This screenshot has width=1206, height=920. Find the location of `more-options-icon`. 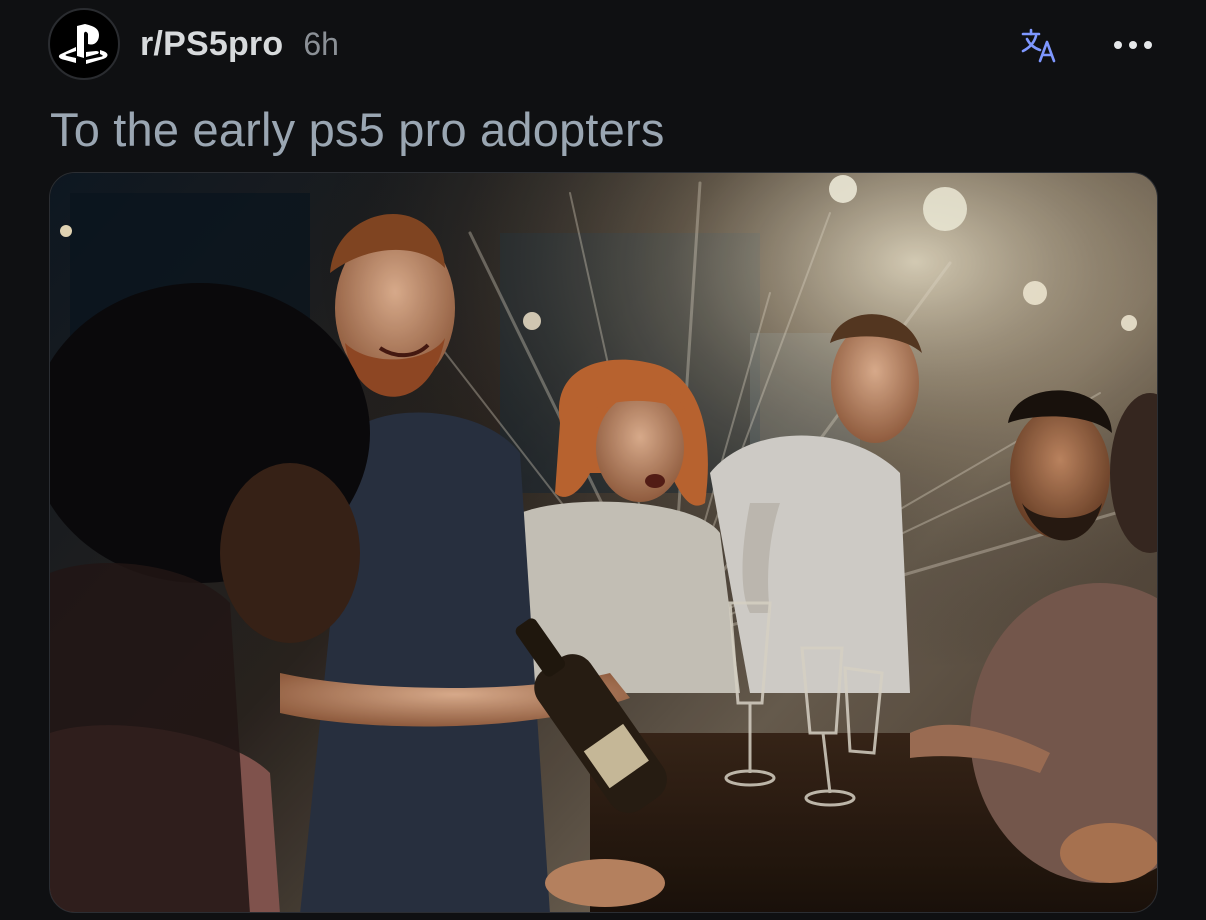

more-options-icon is located at coordinates (1133, 45).